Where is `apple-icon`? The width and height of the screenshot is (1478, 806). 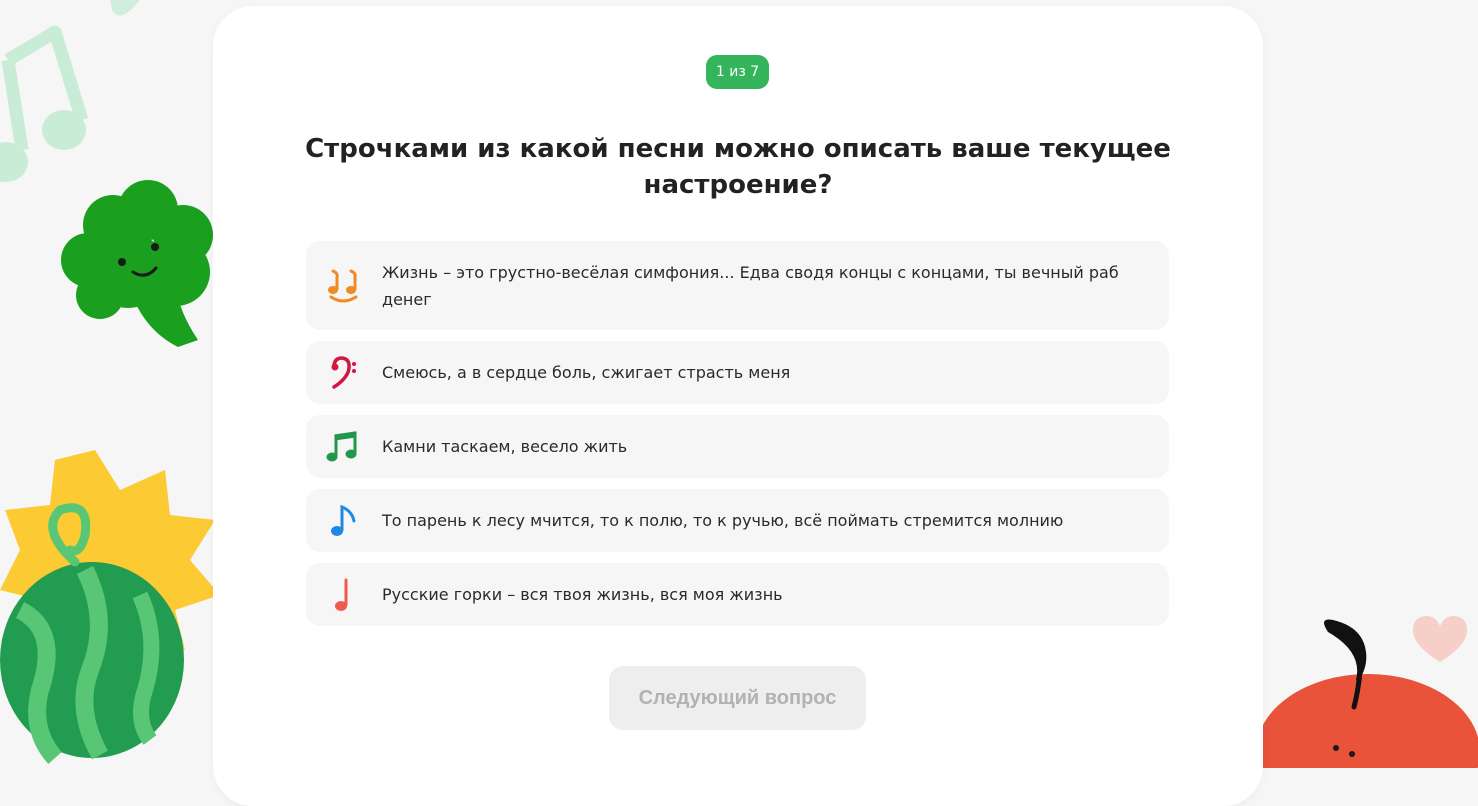
apple-icon is located at coordinates (1367, 693).